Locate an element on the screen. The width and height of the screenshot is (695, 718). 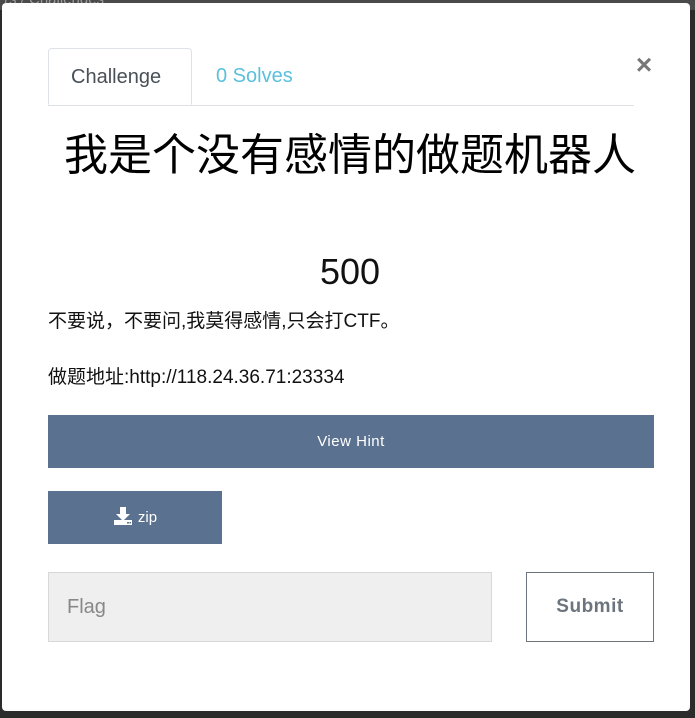
download-icon is located at coordinates (122, 516).